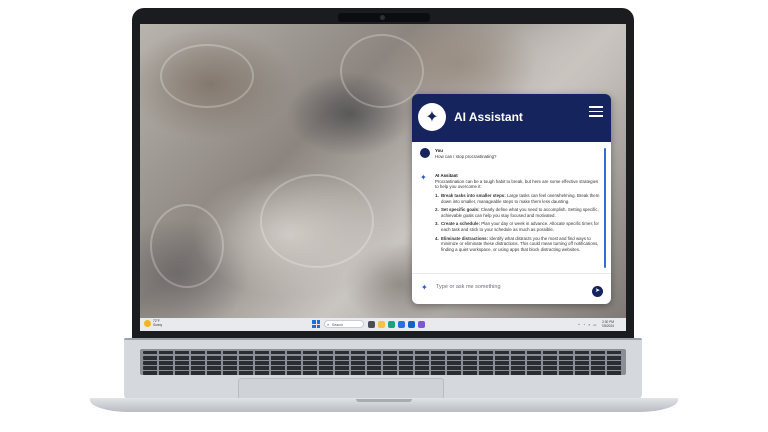 This screenshot has height=432, width=768. Describe the element at coordinates (461, 224) in the screenshot. I see `step-title: Create a schedule:` at that location.